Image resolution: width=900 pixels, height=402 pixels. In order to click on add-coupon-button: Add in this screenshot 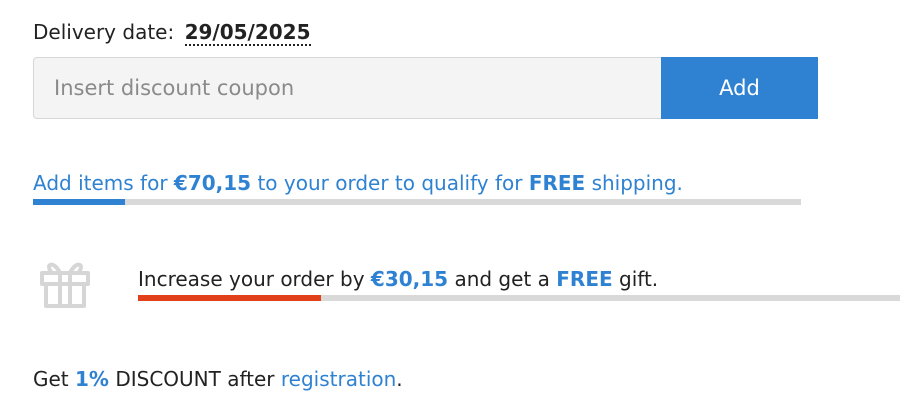, I will do `click(739, 88)`.